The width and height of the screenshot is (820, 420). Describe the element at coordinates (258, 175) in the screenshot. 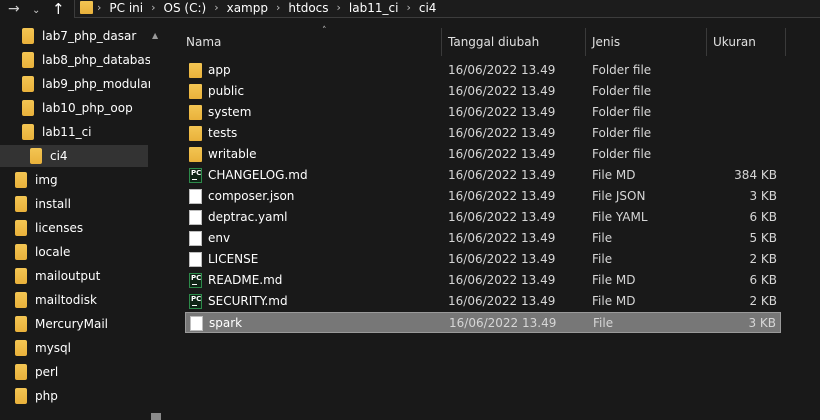

I see `file-name: CHANGELOG.md` at that location.